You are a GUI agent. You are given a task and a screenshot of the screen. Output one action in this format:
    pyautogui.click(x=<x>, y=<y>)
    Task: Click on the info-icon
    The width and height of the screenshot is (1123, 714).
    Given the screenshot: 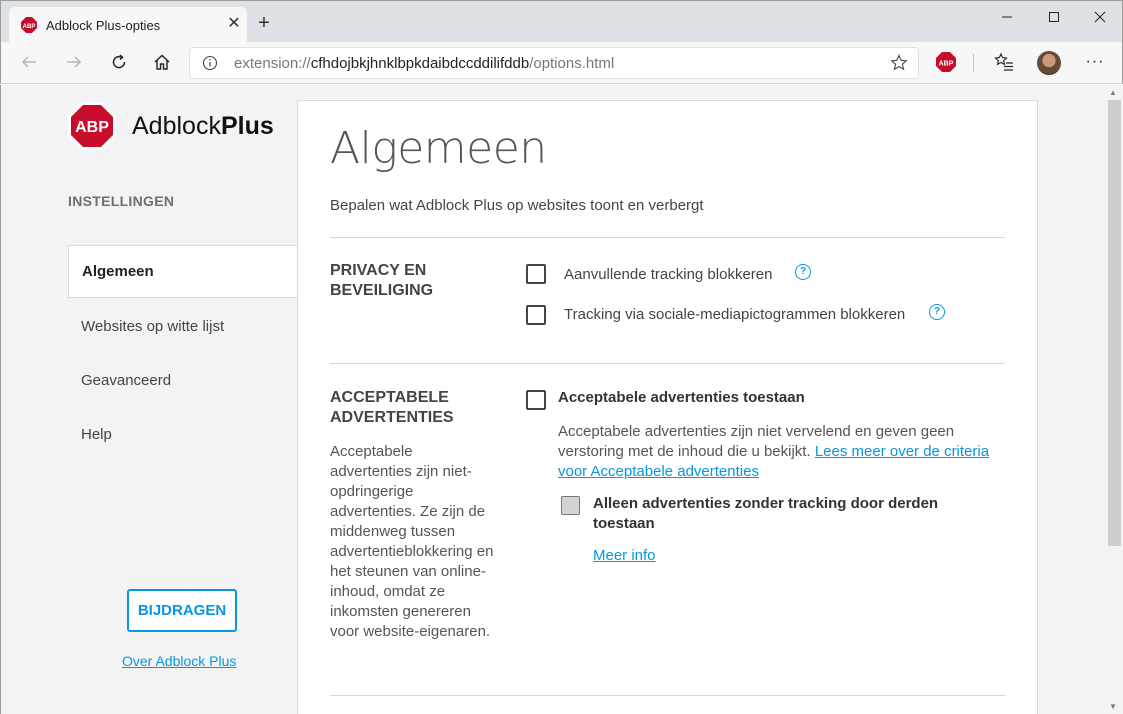 What is the action you would take?
    pyautogui.click(x=210, y=63)
    